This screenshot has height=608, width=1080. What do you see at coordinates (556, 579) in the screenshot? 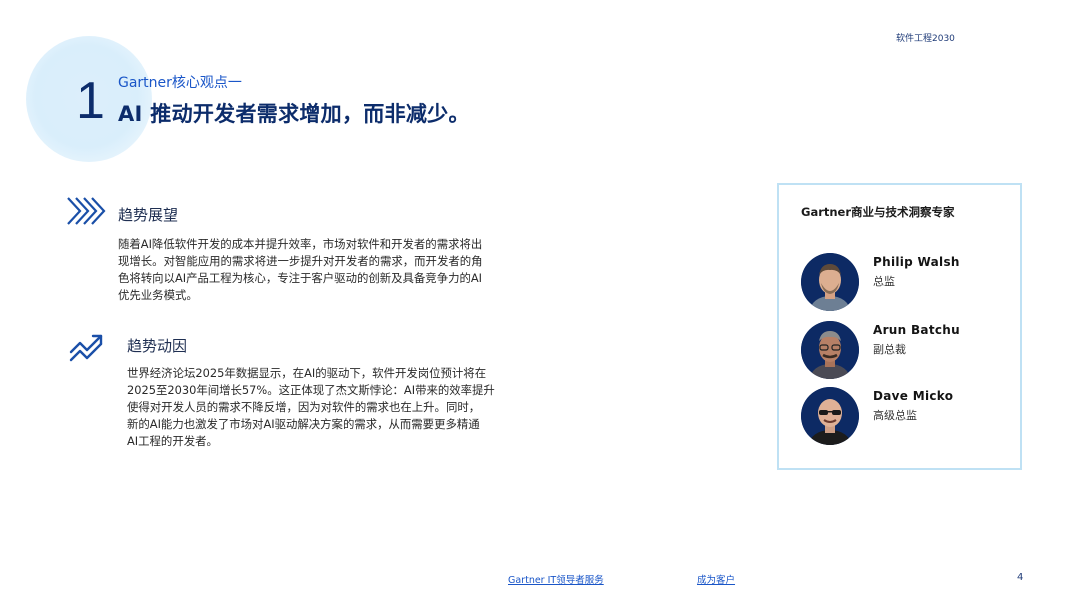
I see `footer-link-it-leaders: Gartner IT领导者服务` at bounding box center [556, 579].